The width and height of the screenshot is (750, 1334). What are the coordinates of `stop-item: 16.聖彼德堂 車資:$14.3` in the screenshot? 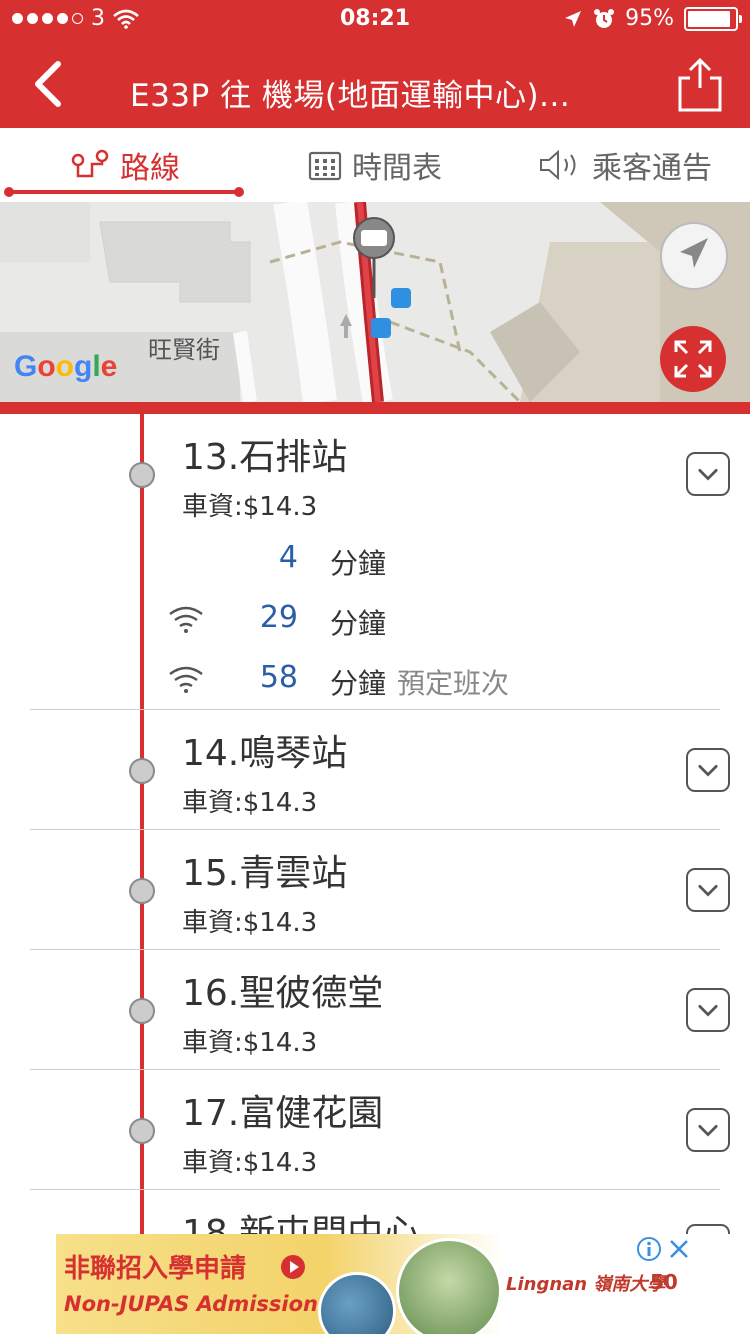 It's located at (375, 1010).